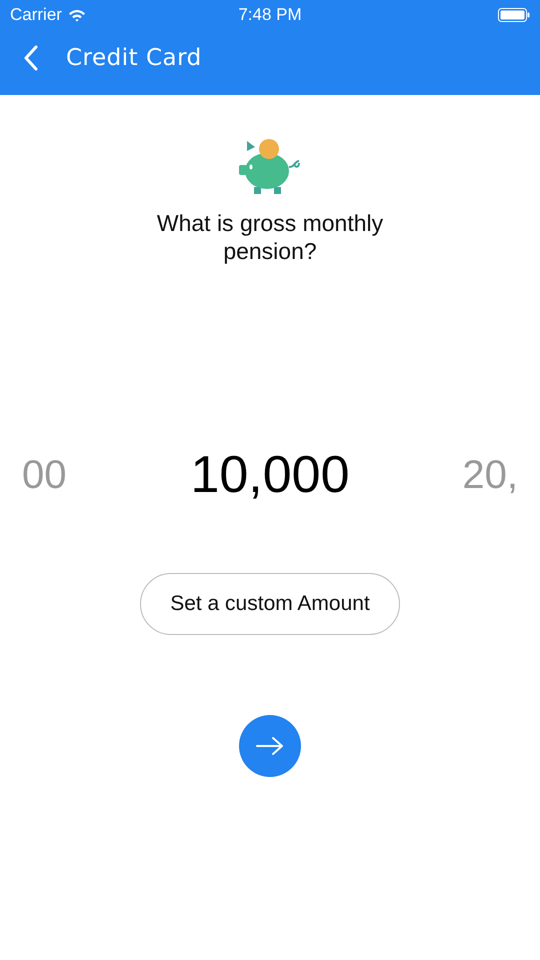 The height and width of the screenshot is (960, 540). What do you see at coordinates (31, 57) in the screenshot?
I see `back-icon` at bounding box center [31, 57].